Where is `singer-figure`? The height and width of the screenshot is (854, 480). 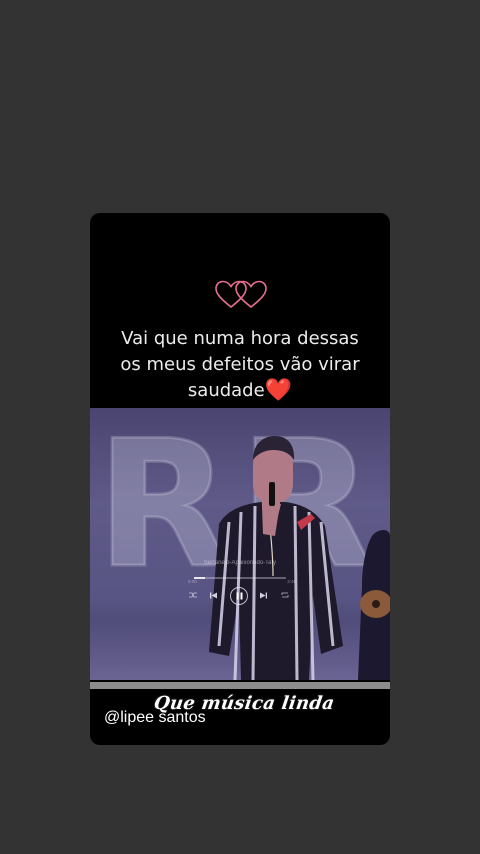
singer-figure is located at coordinates (276, 558).